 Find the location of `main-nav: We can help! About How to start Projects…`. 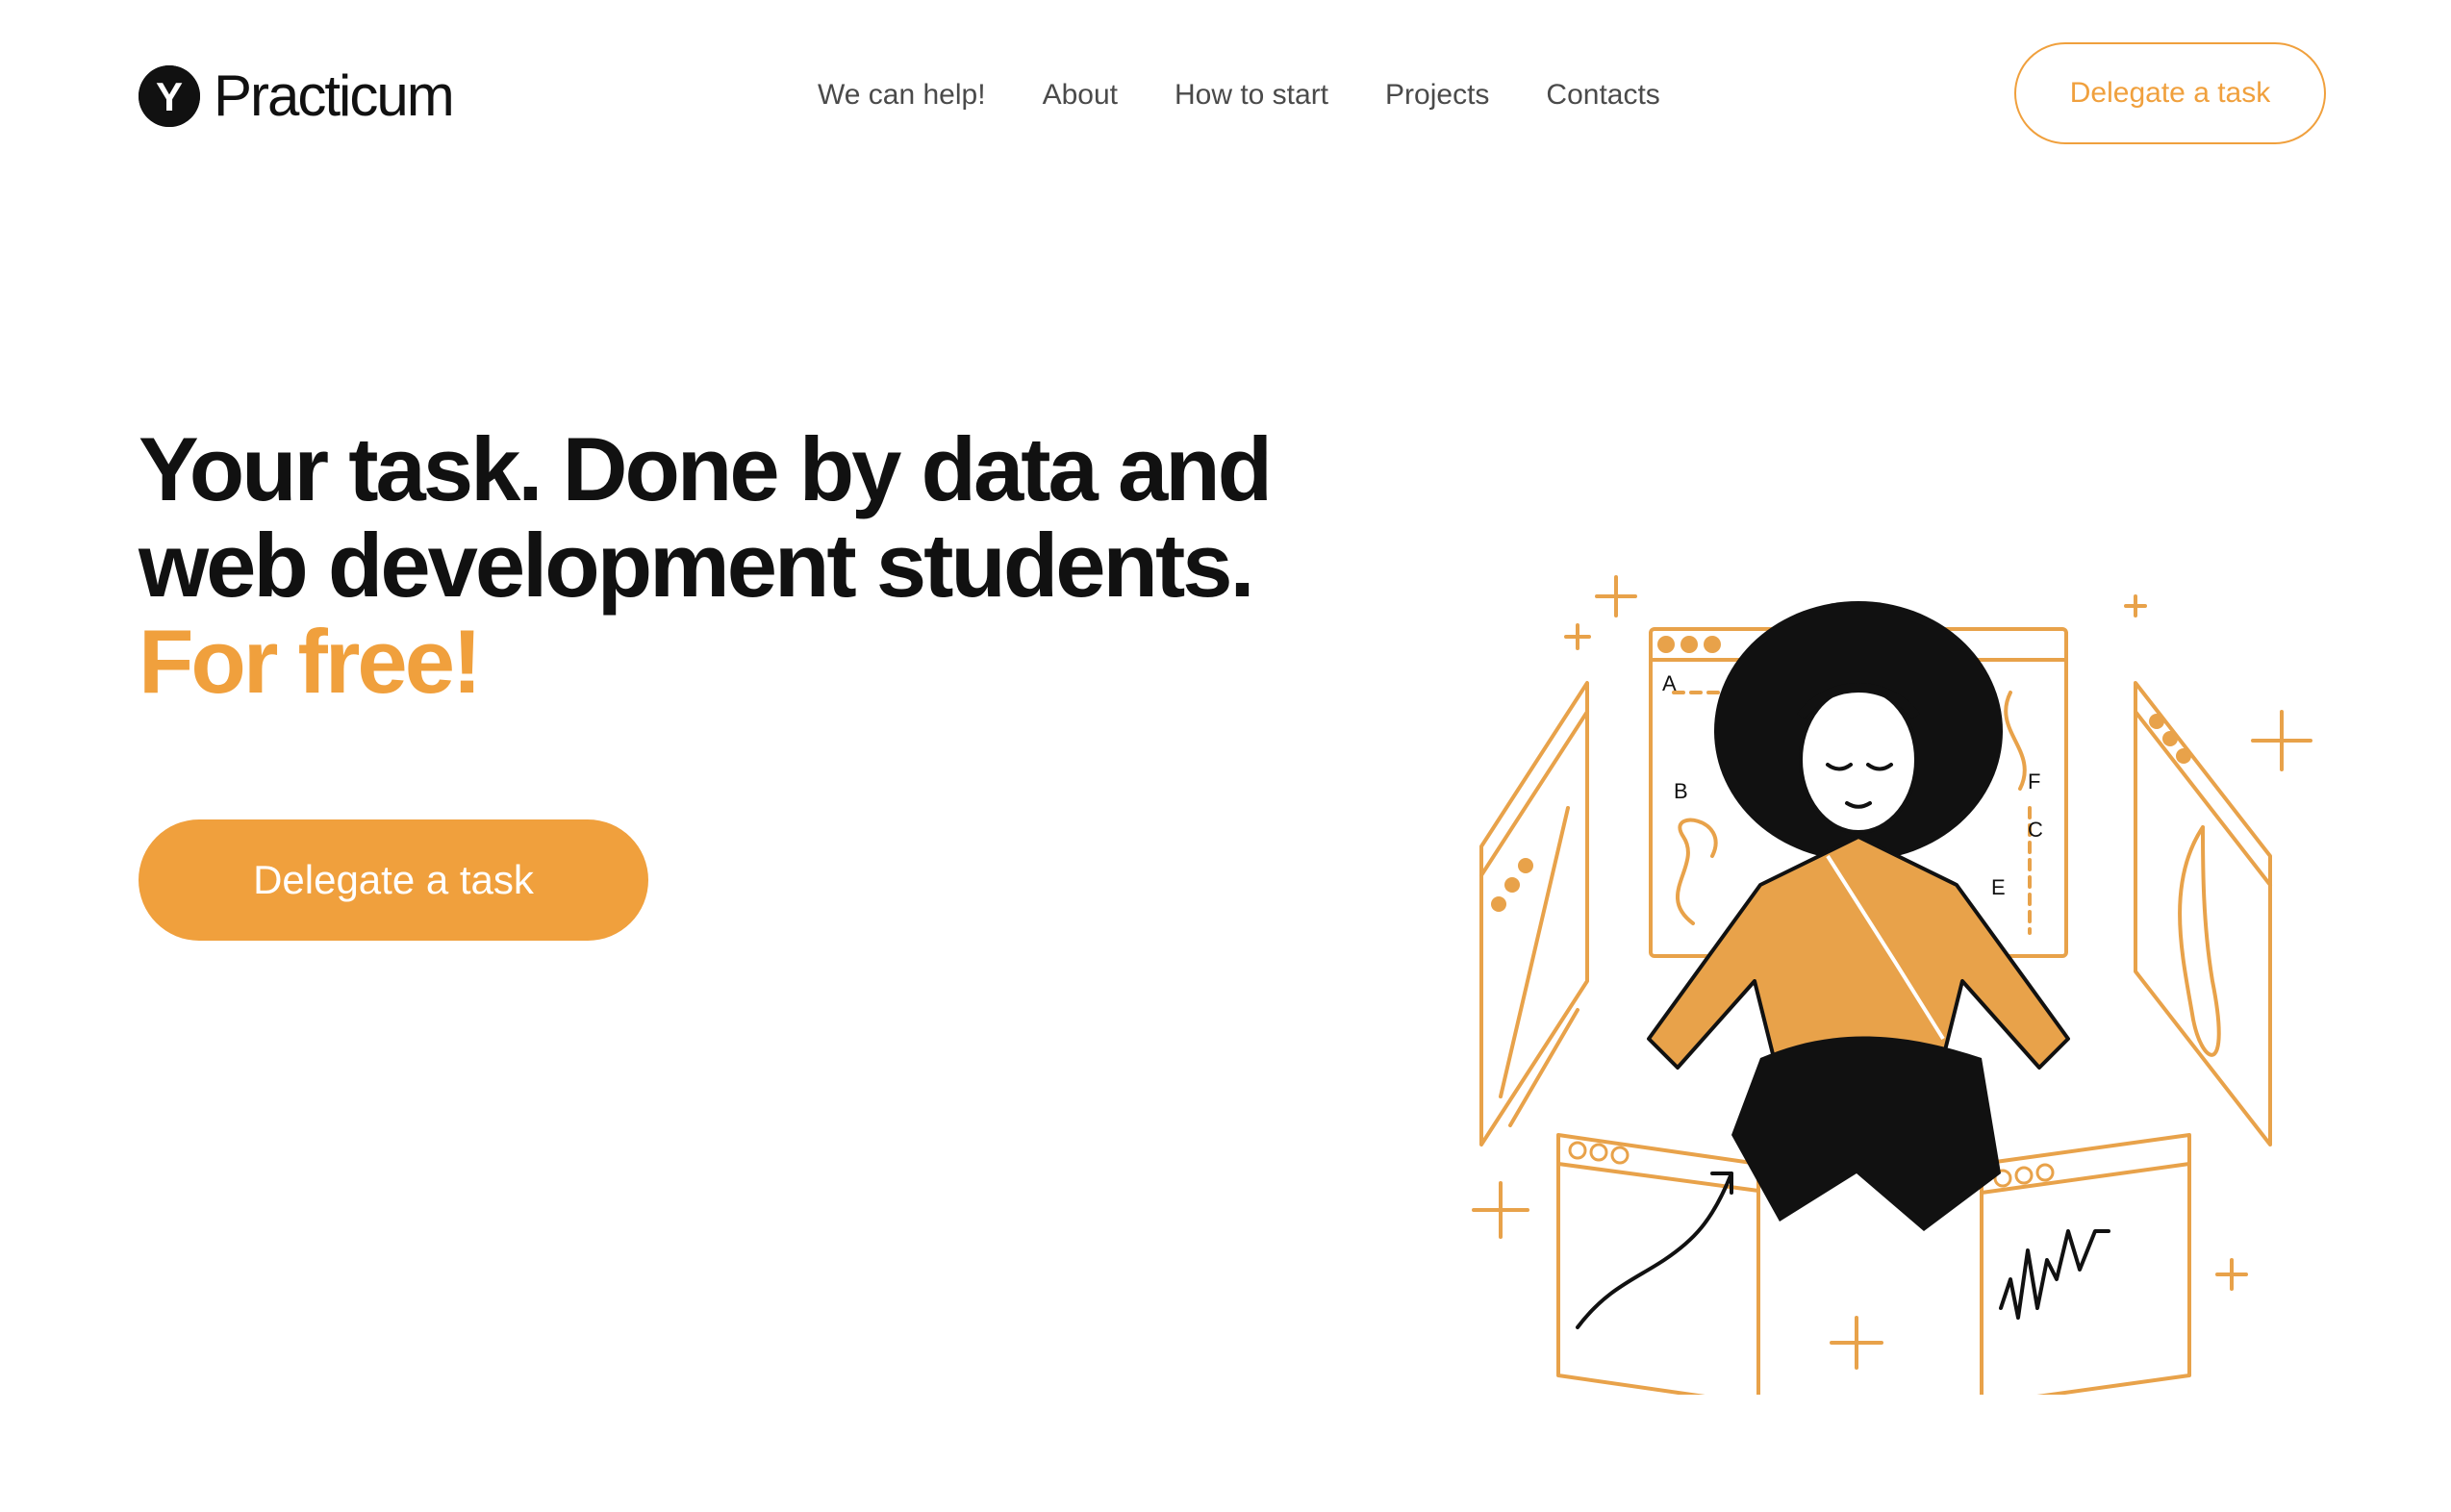

main-nav: We can help! About How to start Projects… is located at coordinates (1239, 95).